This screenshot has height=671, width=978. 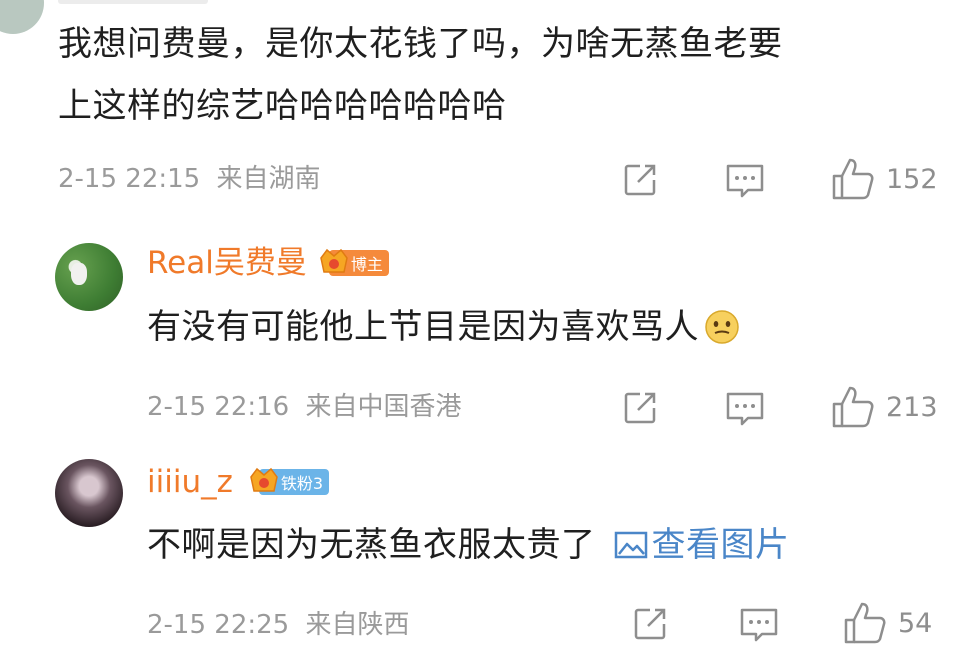 I want to click on status-badge: 博主, so click(x=354, y=262).